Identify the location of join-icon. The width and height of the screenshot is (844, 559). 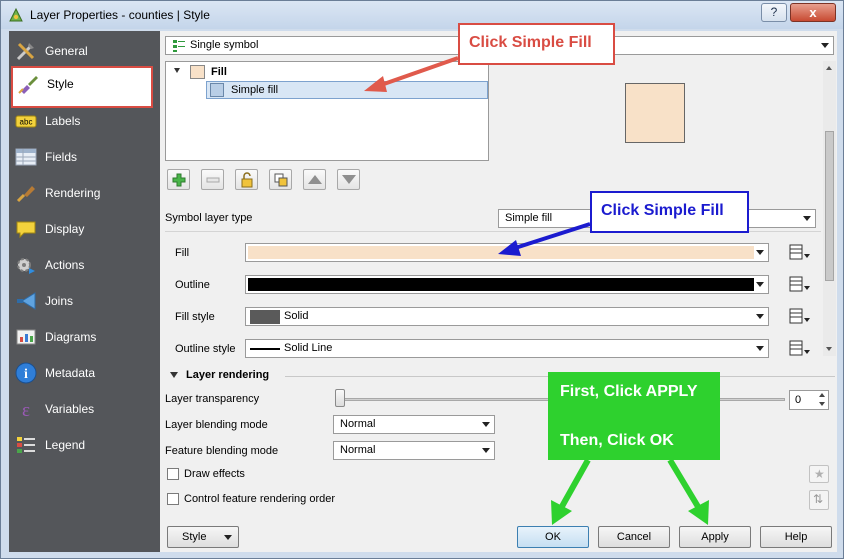
(26, 301).